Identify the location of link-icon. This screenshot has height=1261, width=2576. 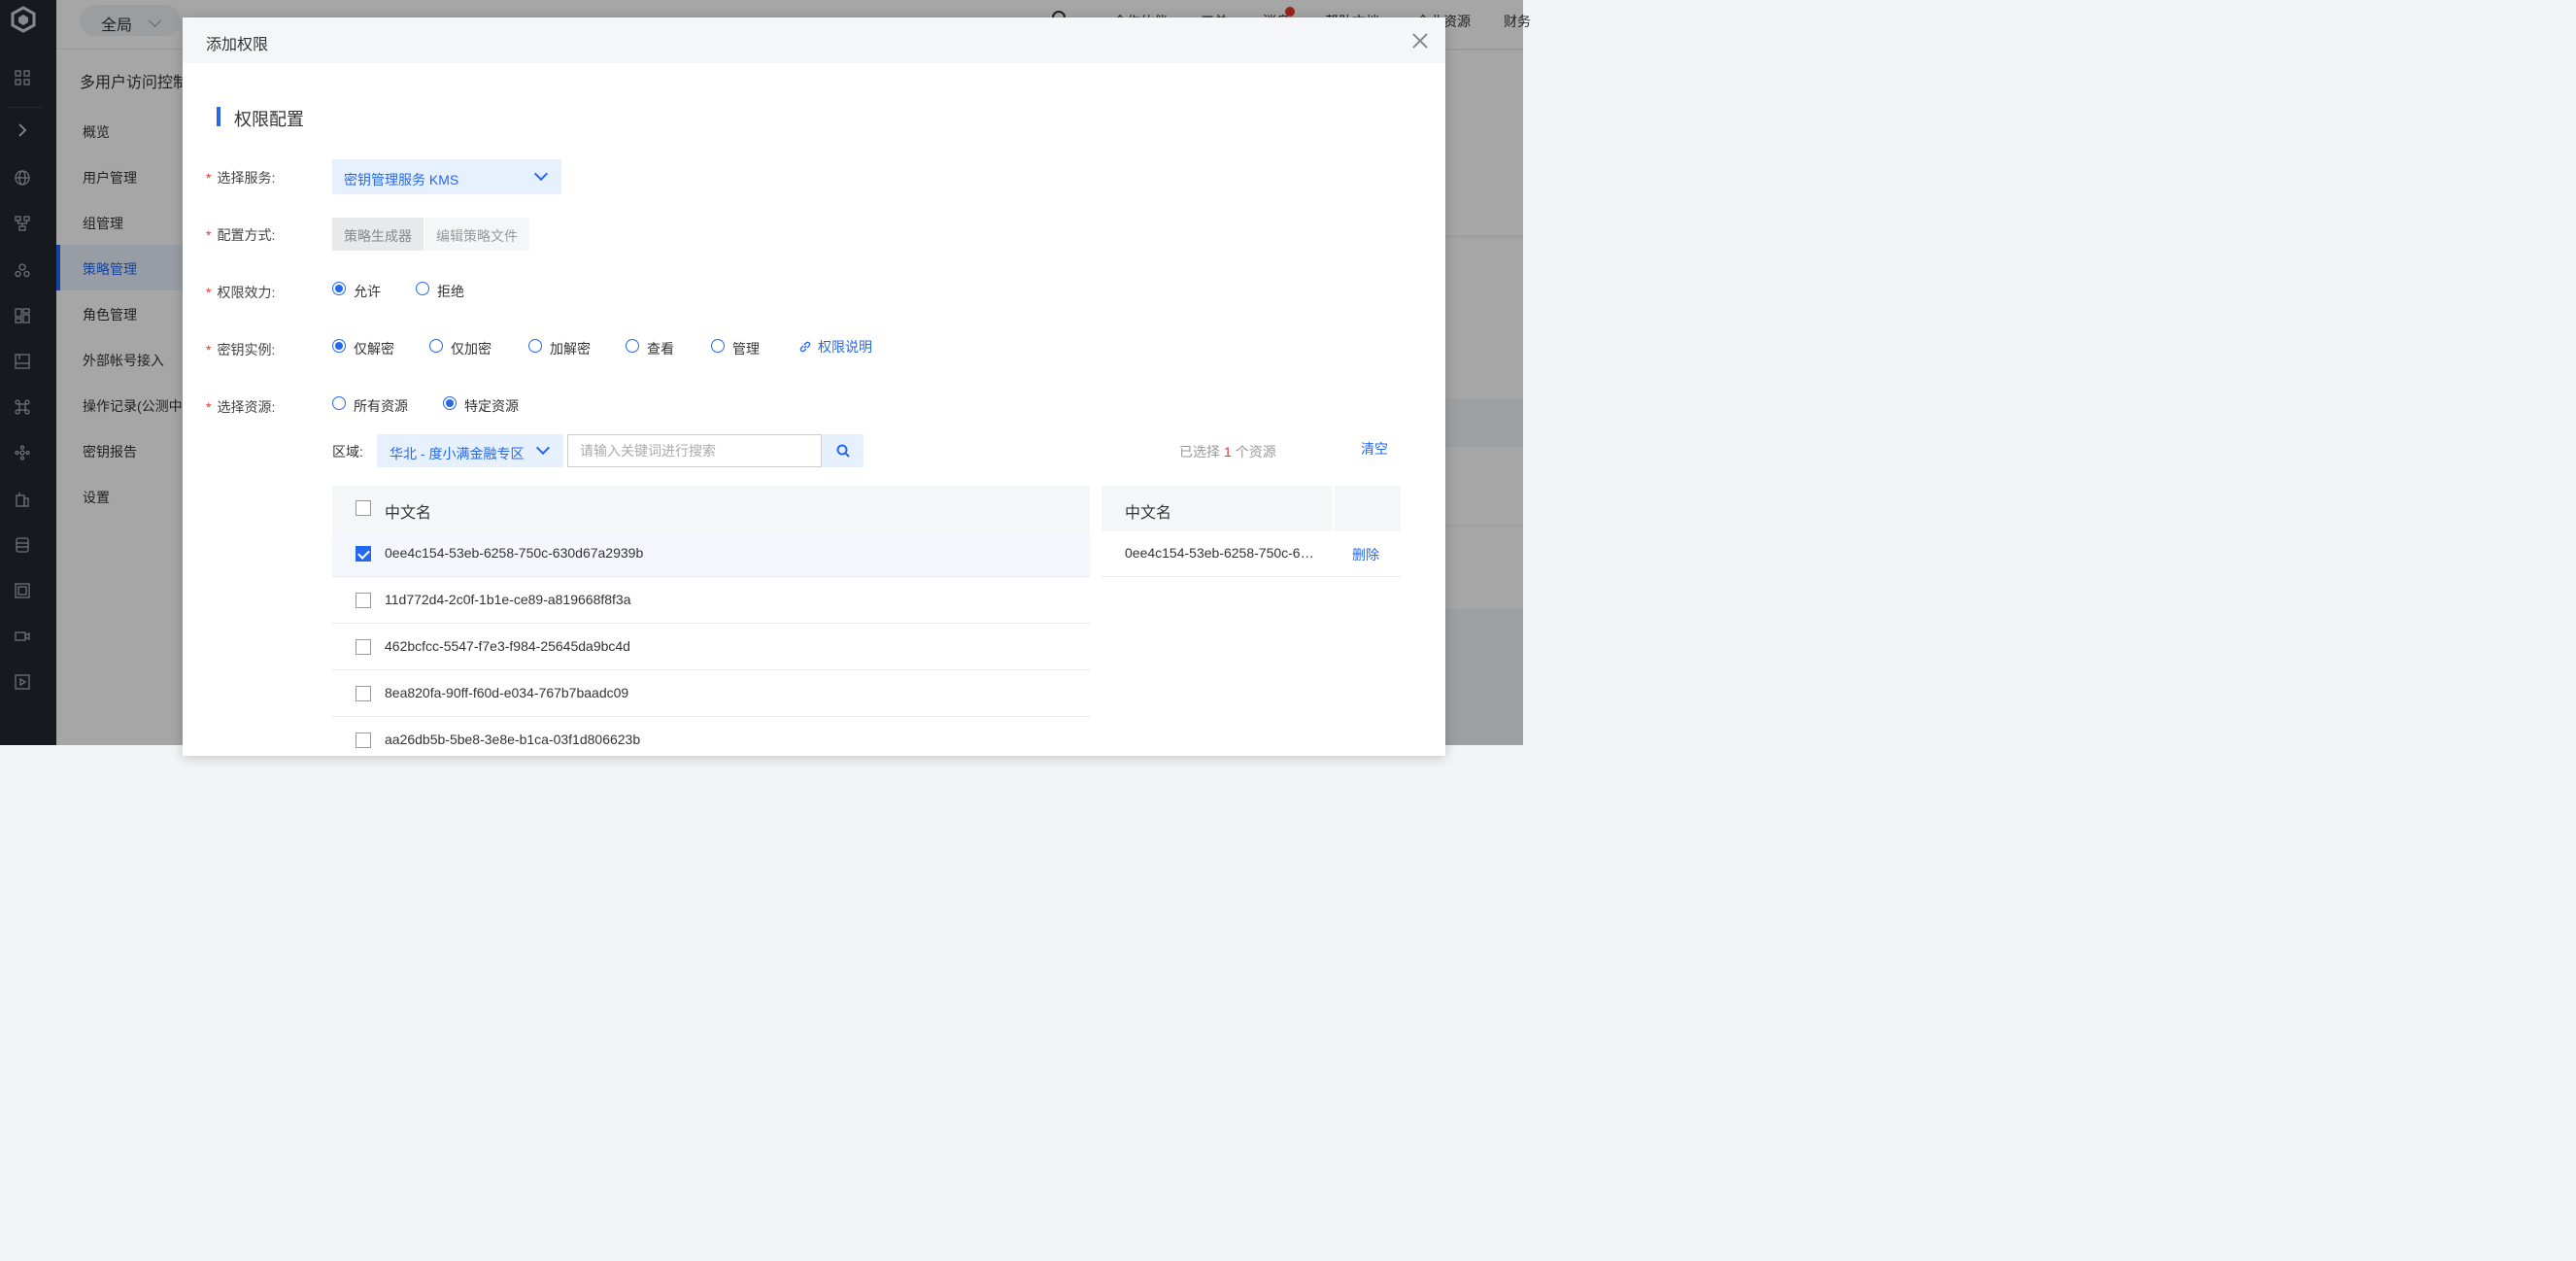
(805, 347).